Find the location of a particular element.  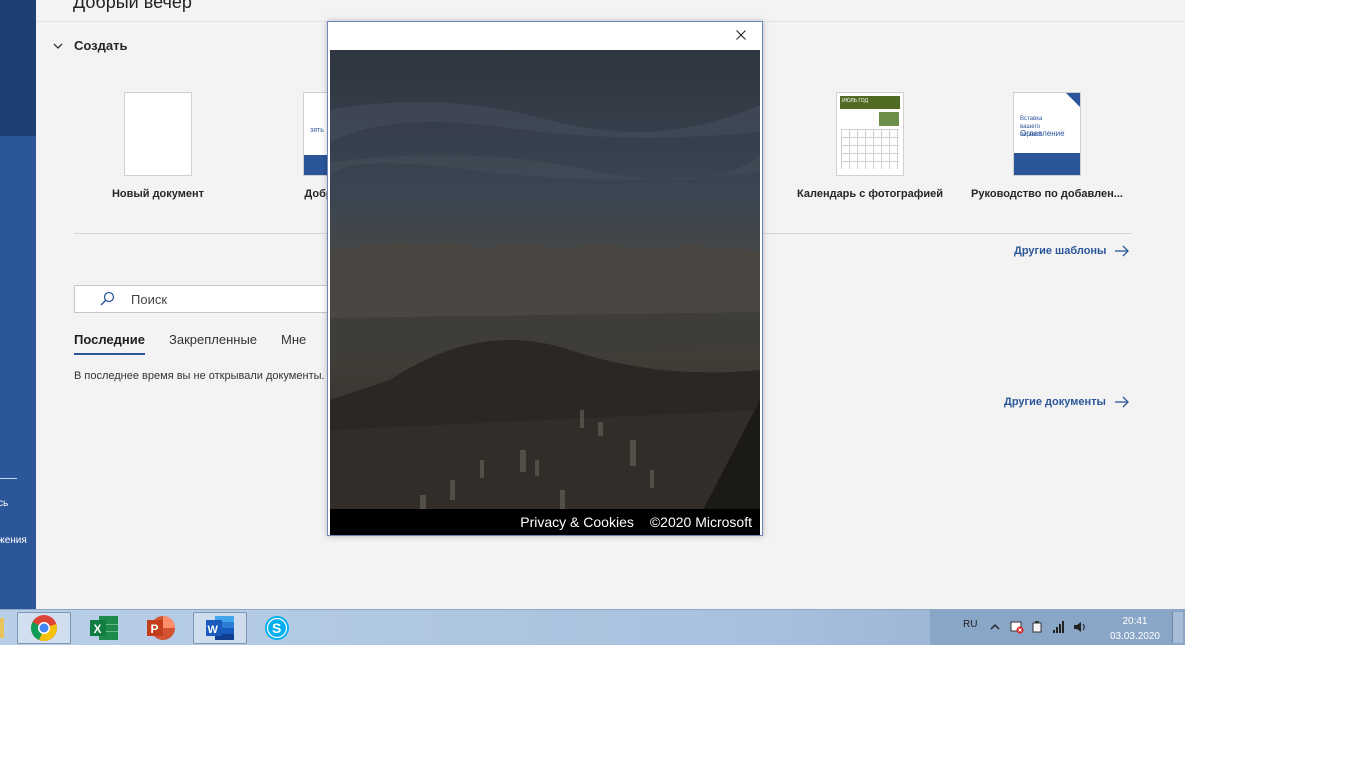

close-button is located at coordinates (741, 35).